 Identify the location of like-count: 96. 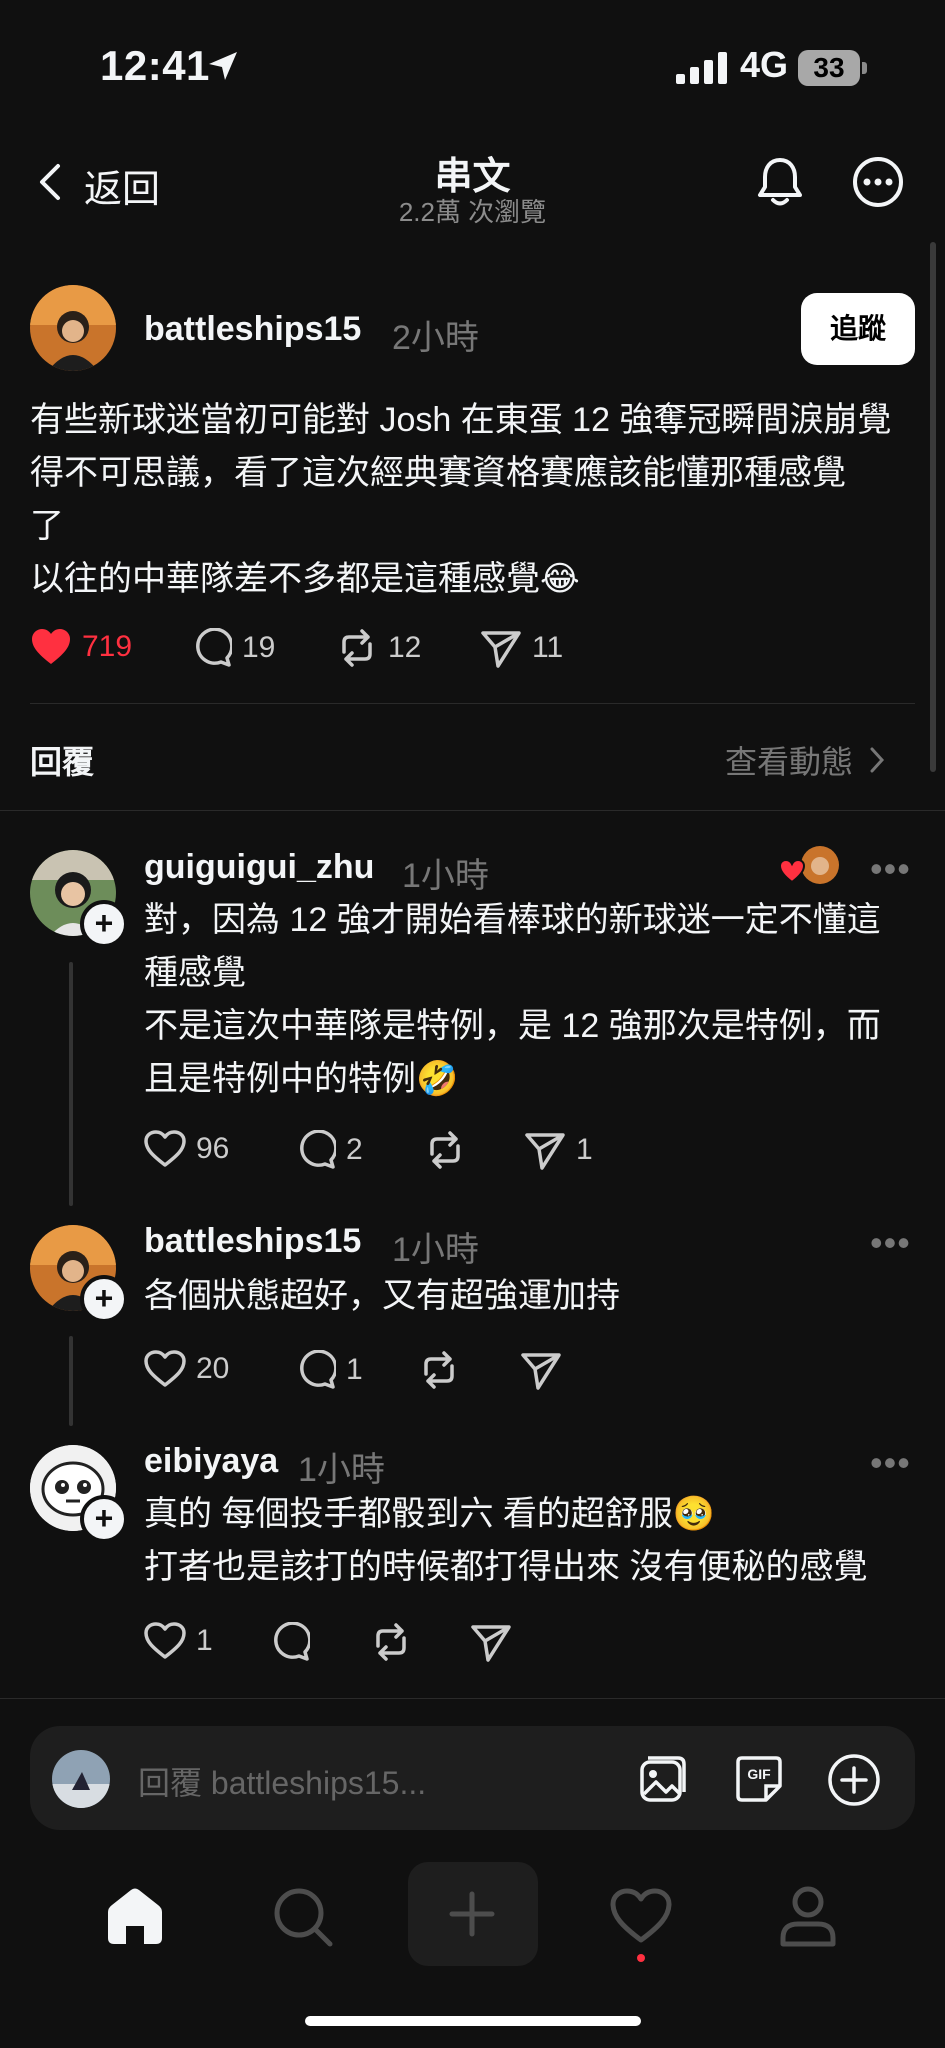
(213, 1148).